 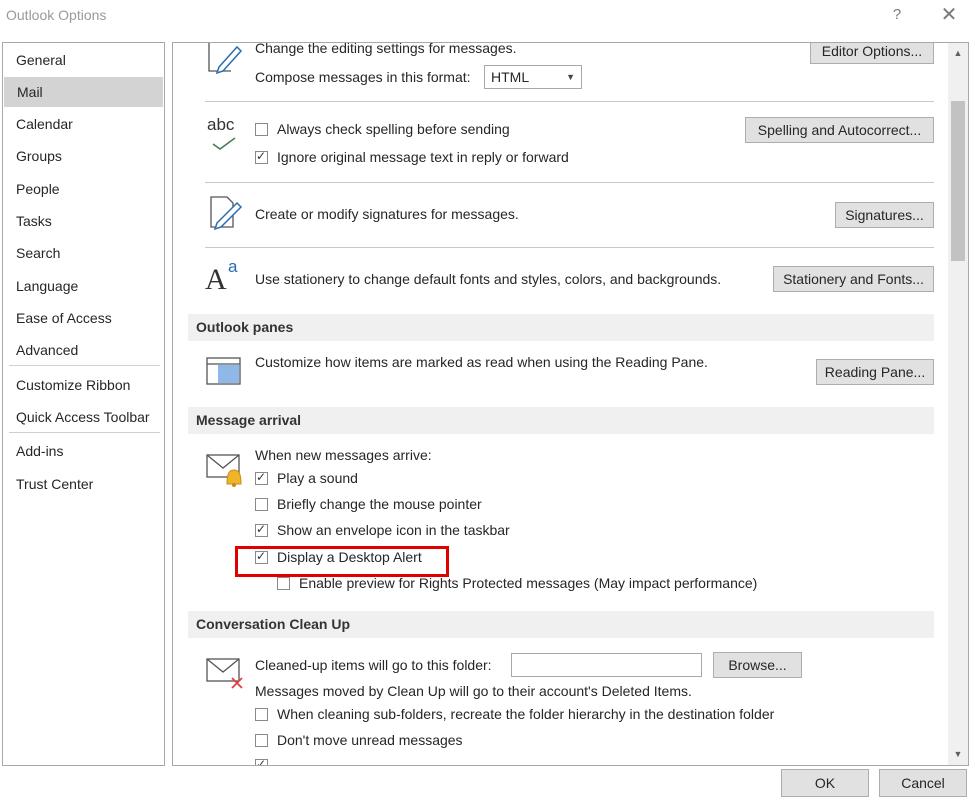 I want to click on nav-item-calendar: Calendar, so click(x=83, y=124).